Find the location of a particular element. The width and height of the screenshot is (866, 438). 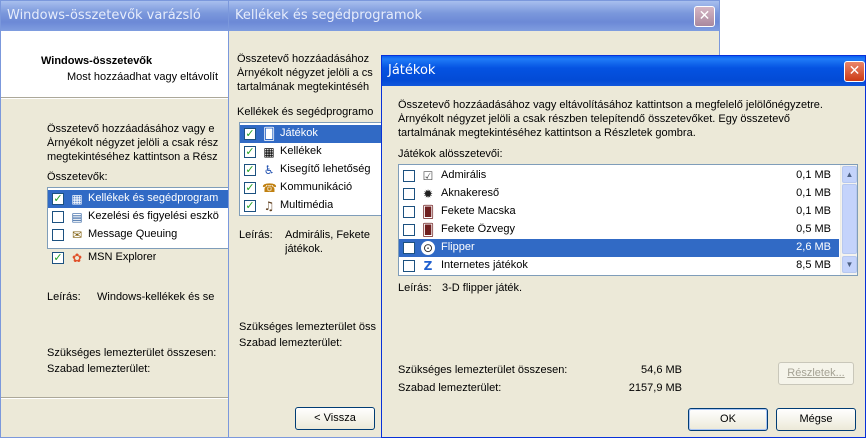

games-list-label: Játékok alösszetevői: is located at coordinates (450, 154).